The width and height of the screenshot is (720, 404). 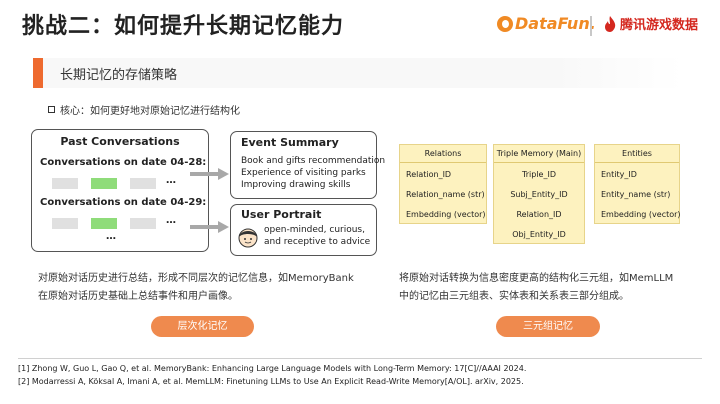 I want to click on memllm-description-line: 中的记忆由三元组表、实体表和关系表三部分组成。, so click(x=514, y=296).